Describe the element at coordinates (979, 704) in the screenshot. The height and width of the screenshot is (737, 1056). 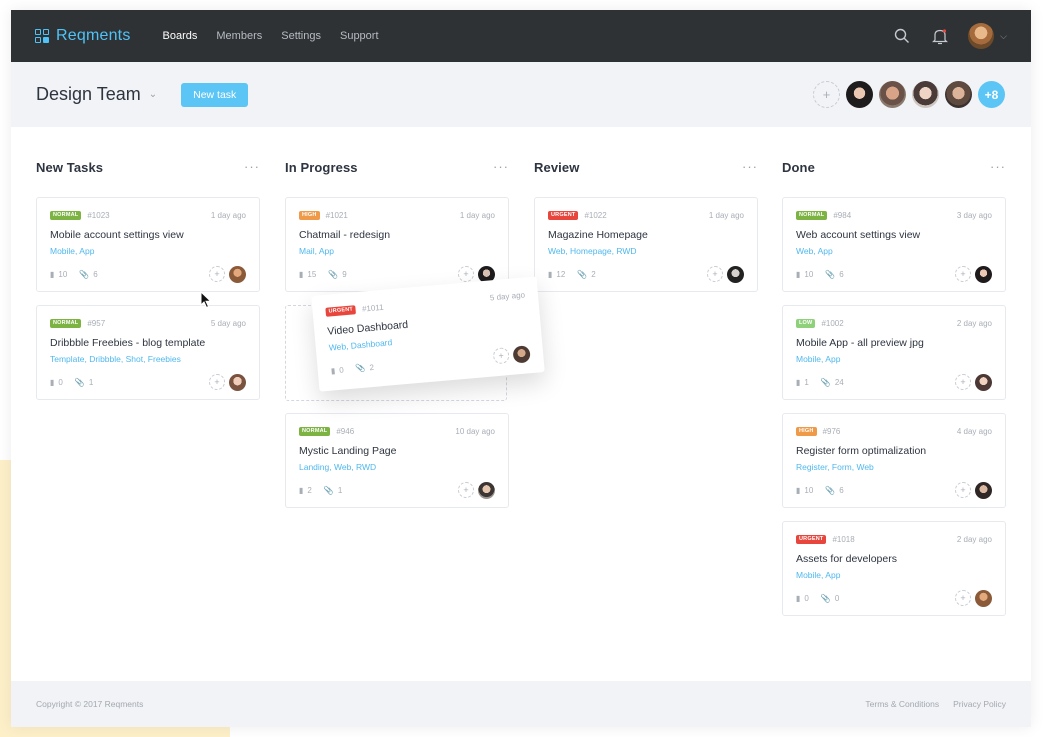
I see `privacy-link: Privacy Policy` at that location.